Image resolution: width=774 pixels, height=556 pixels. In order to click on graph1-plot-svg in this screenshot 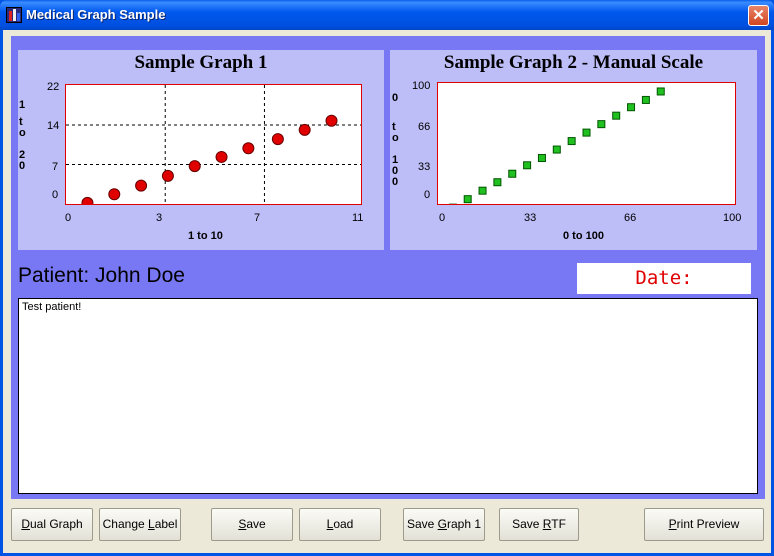, I will do `click(213, 144)`.